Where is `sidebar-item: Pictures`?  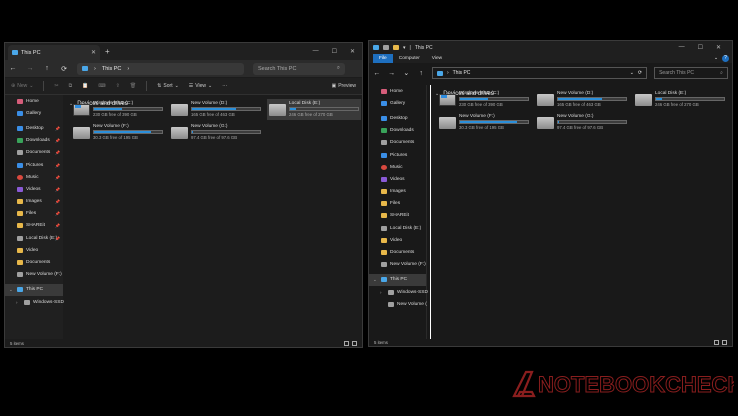 sidebar-item: Pictures is located at coordinates (397, 155).